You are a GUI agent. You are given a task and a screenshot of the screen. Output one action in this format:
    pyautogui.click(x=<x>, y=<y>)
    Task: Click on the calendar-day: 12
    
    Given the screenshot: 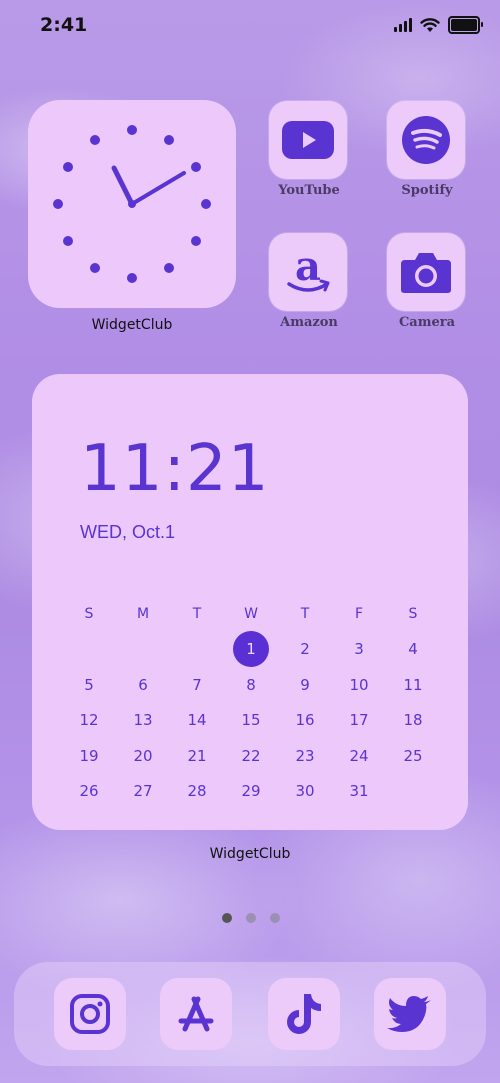 What is the action you would take?
    pyautogui.click(x=89, y=720)
    